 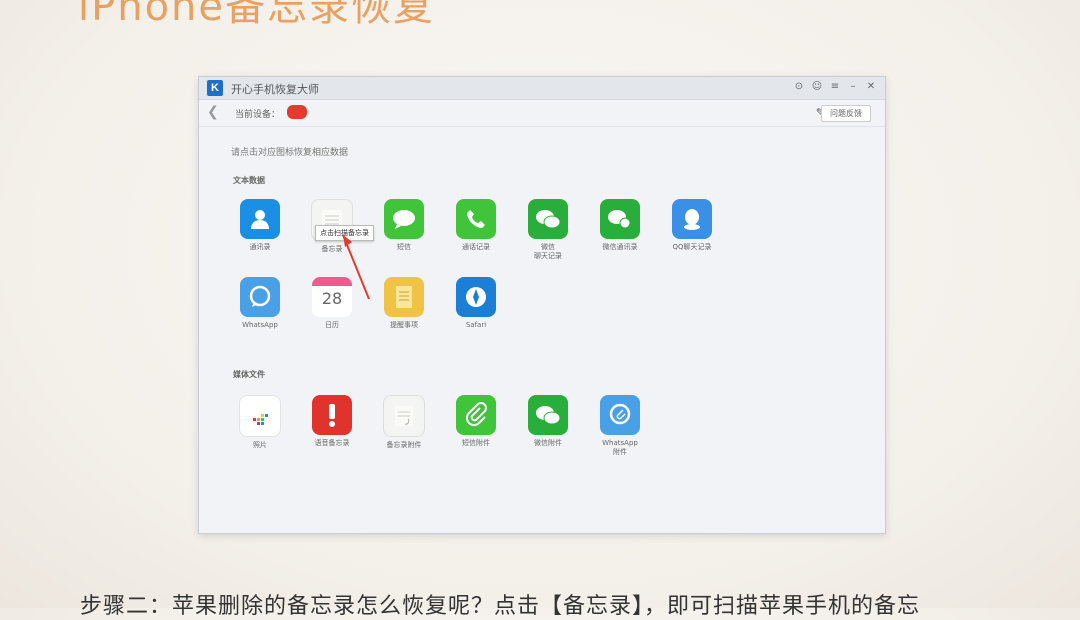 What do you see at coordinates (404, 325) in the screenshot?
I see `app-label: 提醒事项` at bounding box center [404, 325].